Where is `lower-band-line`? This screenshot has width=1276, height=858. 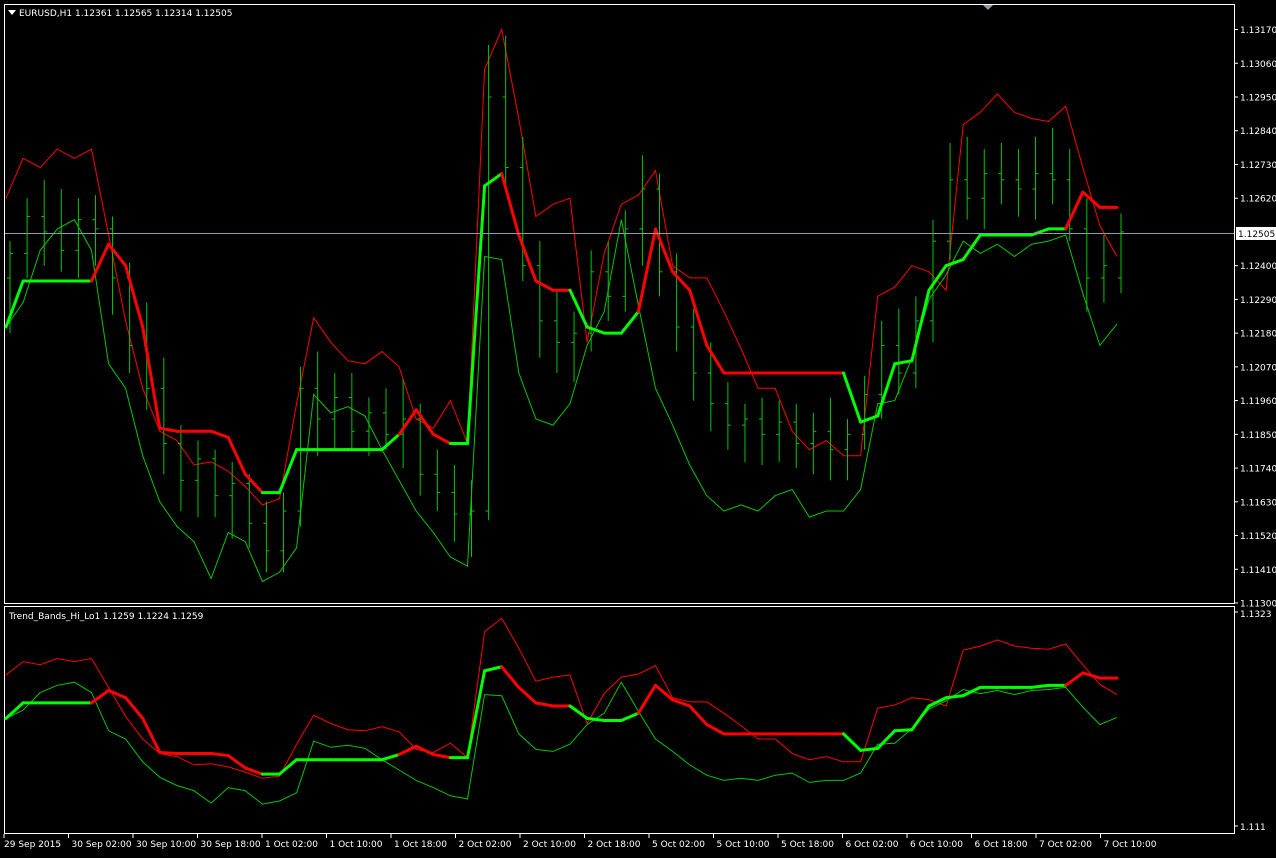
lower-band-line is located at coordinates (561, 743).